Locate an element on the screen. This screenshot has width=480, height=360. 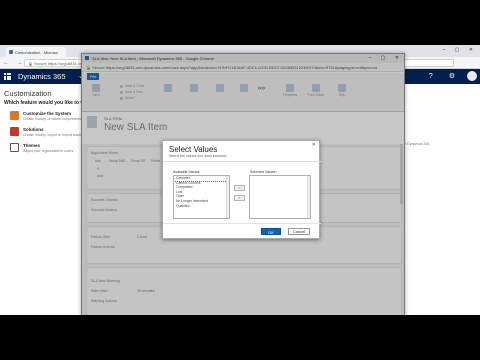
selected-values-label: Selected Values: is located at coordinates (263, 172).